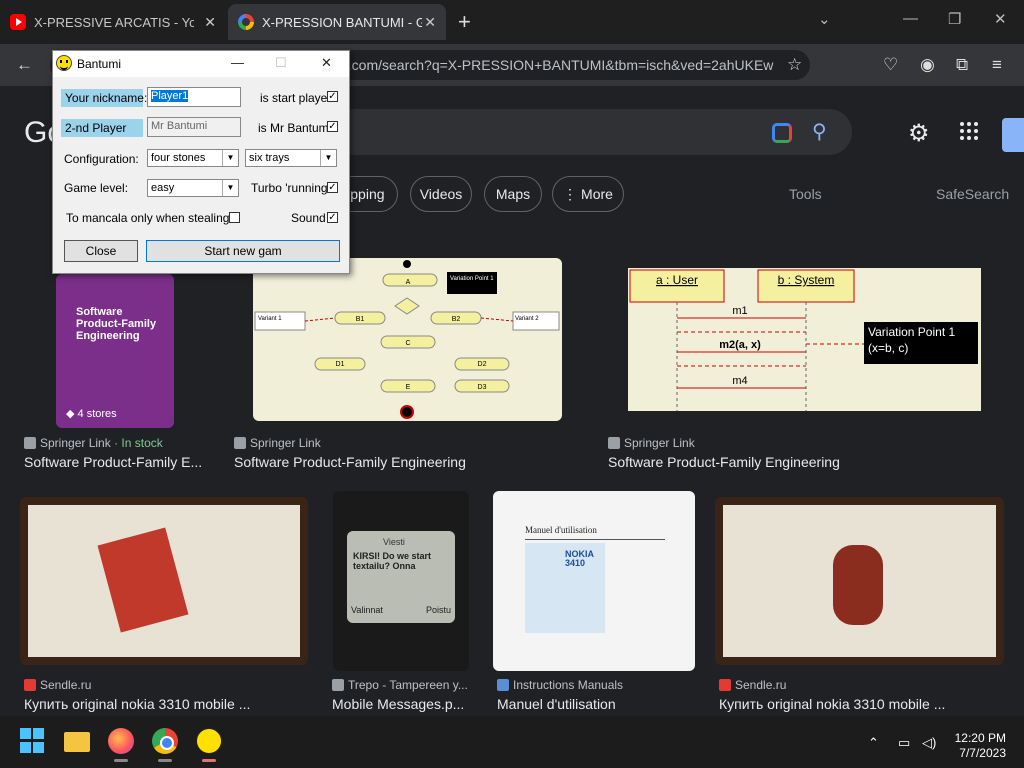 The width and height of the screenshot is (1024, 768). Describe the element at coordinates (561, 530) in the screenshot. I see `manual-heading: Manuel d'utilisation` at that location.